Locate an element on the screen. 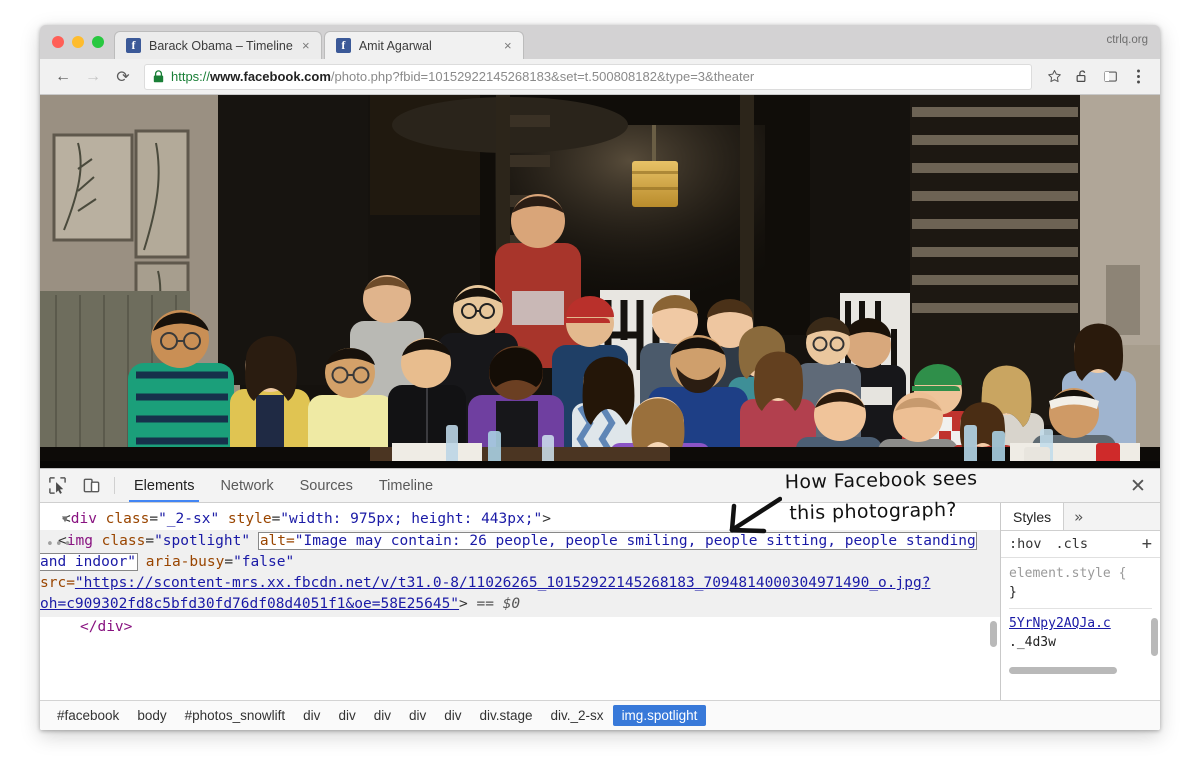  attr-ariabusy-value: "false" is located at coordinates (263, 562).